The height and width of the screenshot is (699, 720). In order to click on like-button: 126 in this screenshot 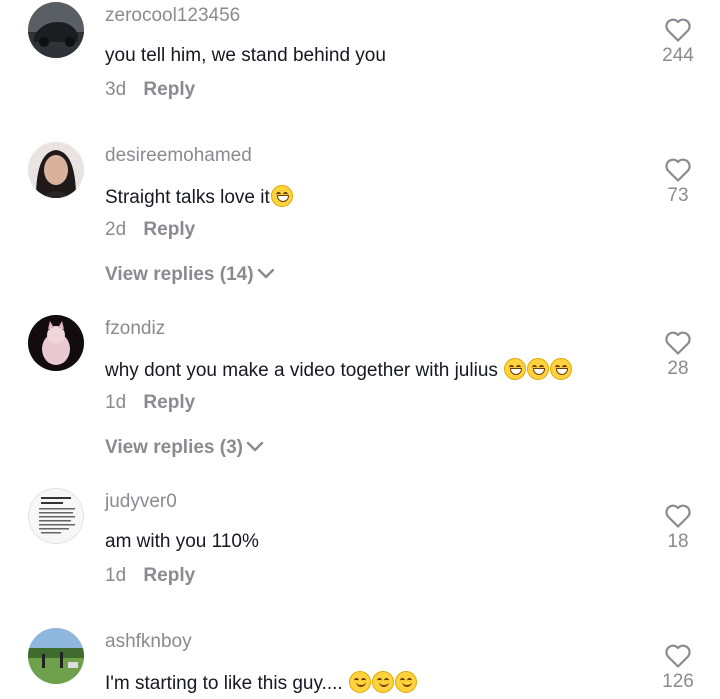, I will do `click(678, 668)`.